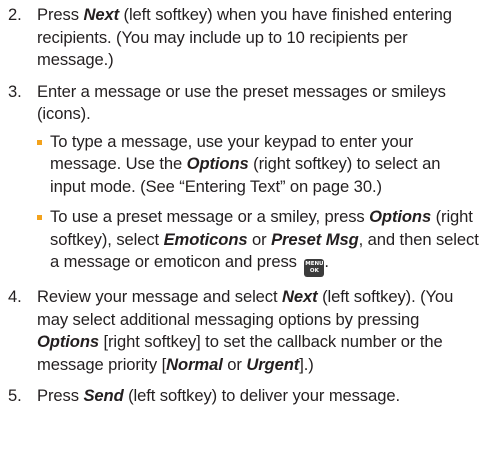 Image resolution: width=488 pixels, height=461 pixels. Describe the element at coordinates (194, 364) in the screenshot. I see `normal-priority-label: Normal` at that location.